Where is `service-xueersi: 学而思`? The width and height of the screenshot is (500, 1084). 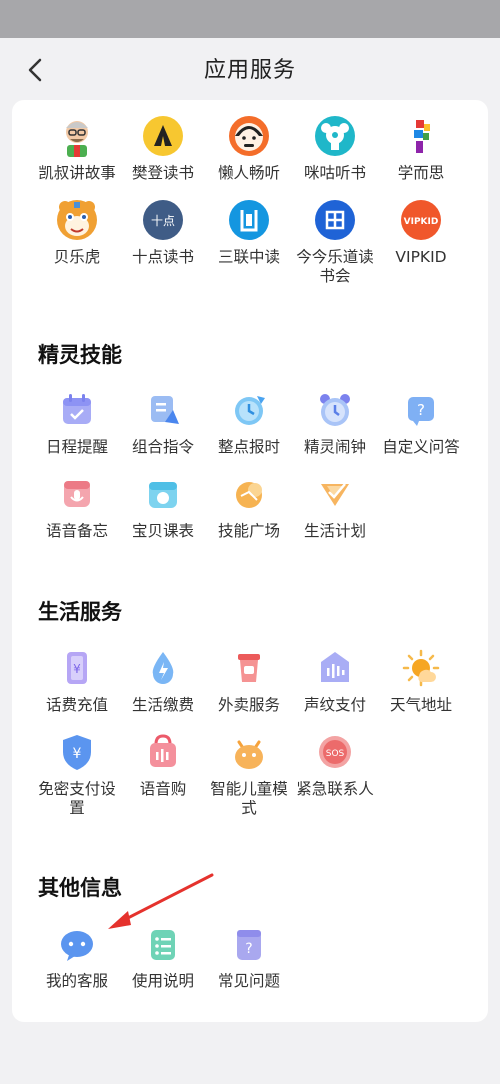
service-xueersi: 学而思 is located at coordinates (421, 148).